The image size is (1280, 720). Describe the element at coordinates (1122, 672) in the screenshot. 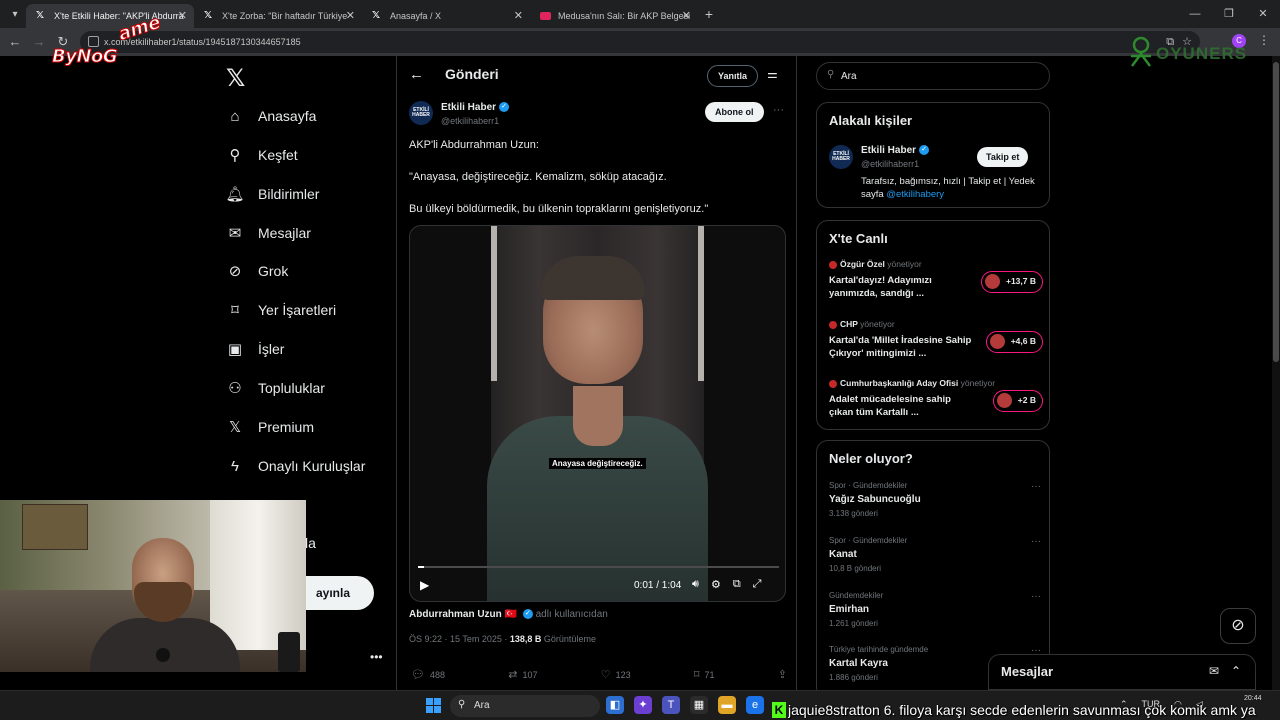

I see `messages-drawer: Mesajlar ✉ ⌃` at that location.